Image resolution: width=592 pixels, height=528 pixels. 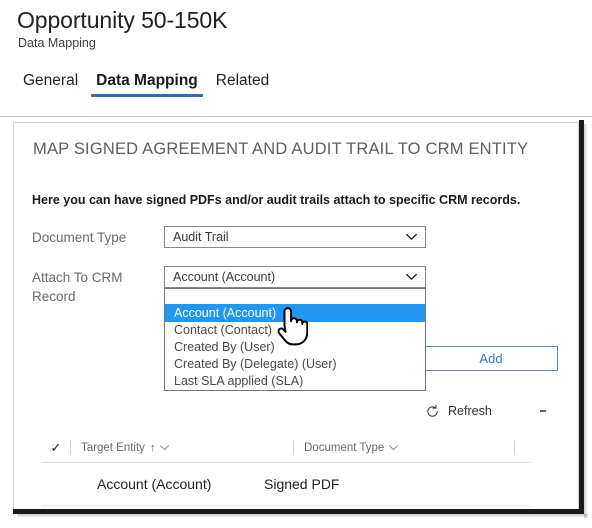 I want to click on command-bar: Refresh, so click(x=296, y=414).